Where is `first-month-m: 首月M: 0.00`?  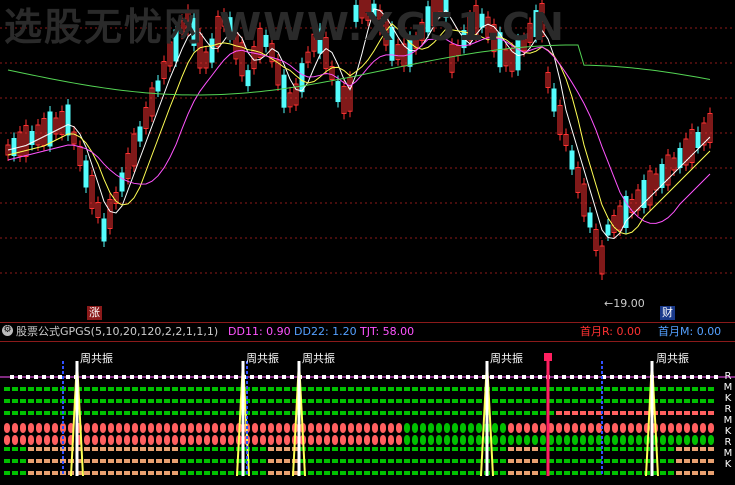
first-month-m: 首月M: 0.00 is located at coordinates (690, 331).